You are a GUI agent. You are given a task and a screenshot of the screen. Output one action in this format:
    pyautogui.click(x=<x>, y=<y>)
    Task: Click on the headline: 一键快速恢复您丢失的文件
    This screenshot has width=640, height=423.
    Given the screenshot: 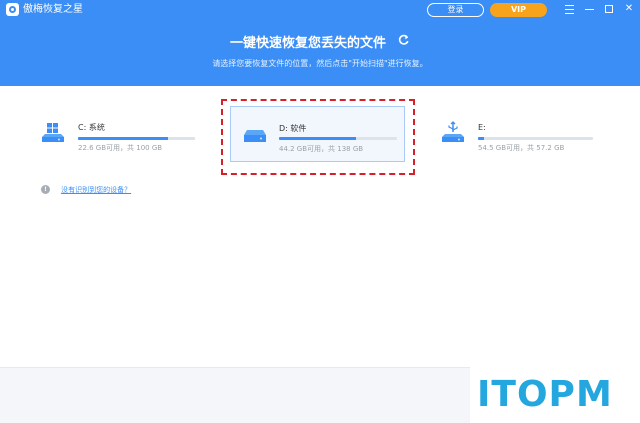 What is the action you would take?
    pyautogui.click(x=320, y=41)
    